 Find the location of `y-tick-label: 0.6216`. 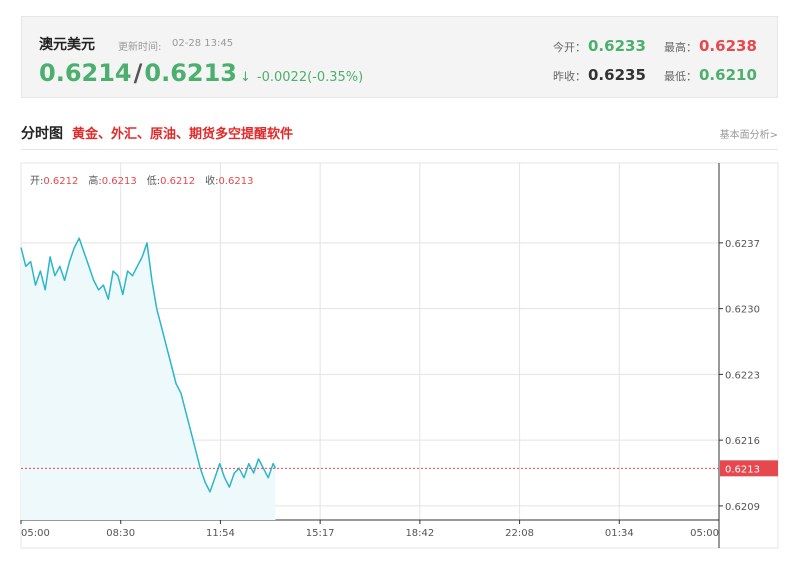

y-tick-label: 0.6216 is located at coordinates (742, 441).